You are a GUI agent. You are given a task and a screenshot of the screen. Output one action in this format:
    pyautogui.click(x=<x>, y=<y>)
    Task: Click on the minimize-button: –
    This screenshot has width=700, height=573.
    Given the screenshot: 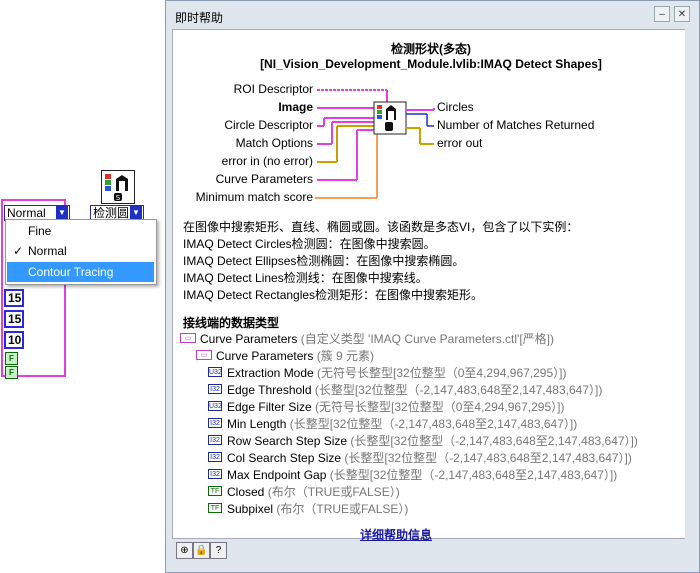 What is the action you would take?
    pyautogui.click(x=662, y=14)
    